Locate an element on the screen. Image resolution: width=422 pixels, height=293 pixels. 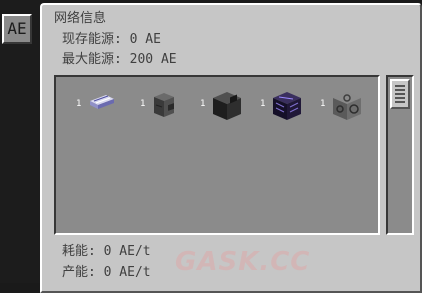
scrollbar-track is located at coordinates (400, 155).